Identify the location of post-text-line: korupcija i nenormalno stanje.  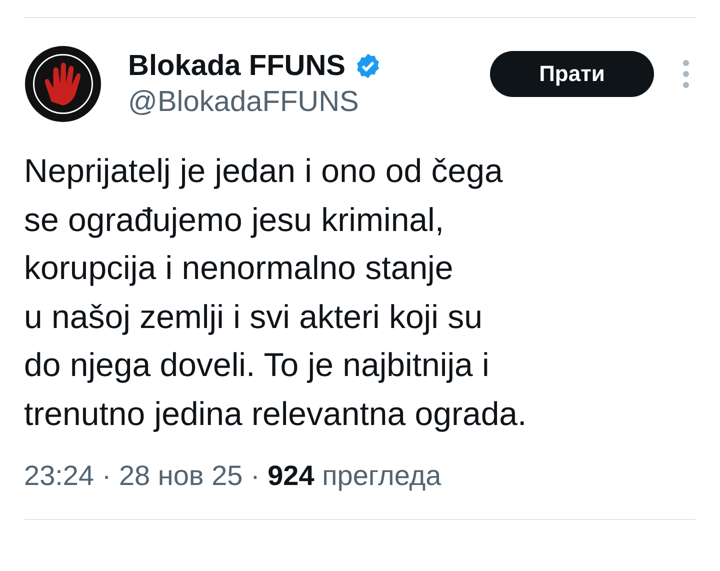
(239, 268).